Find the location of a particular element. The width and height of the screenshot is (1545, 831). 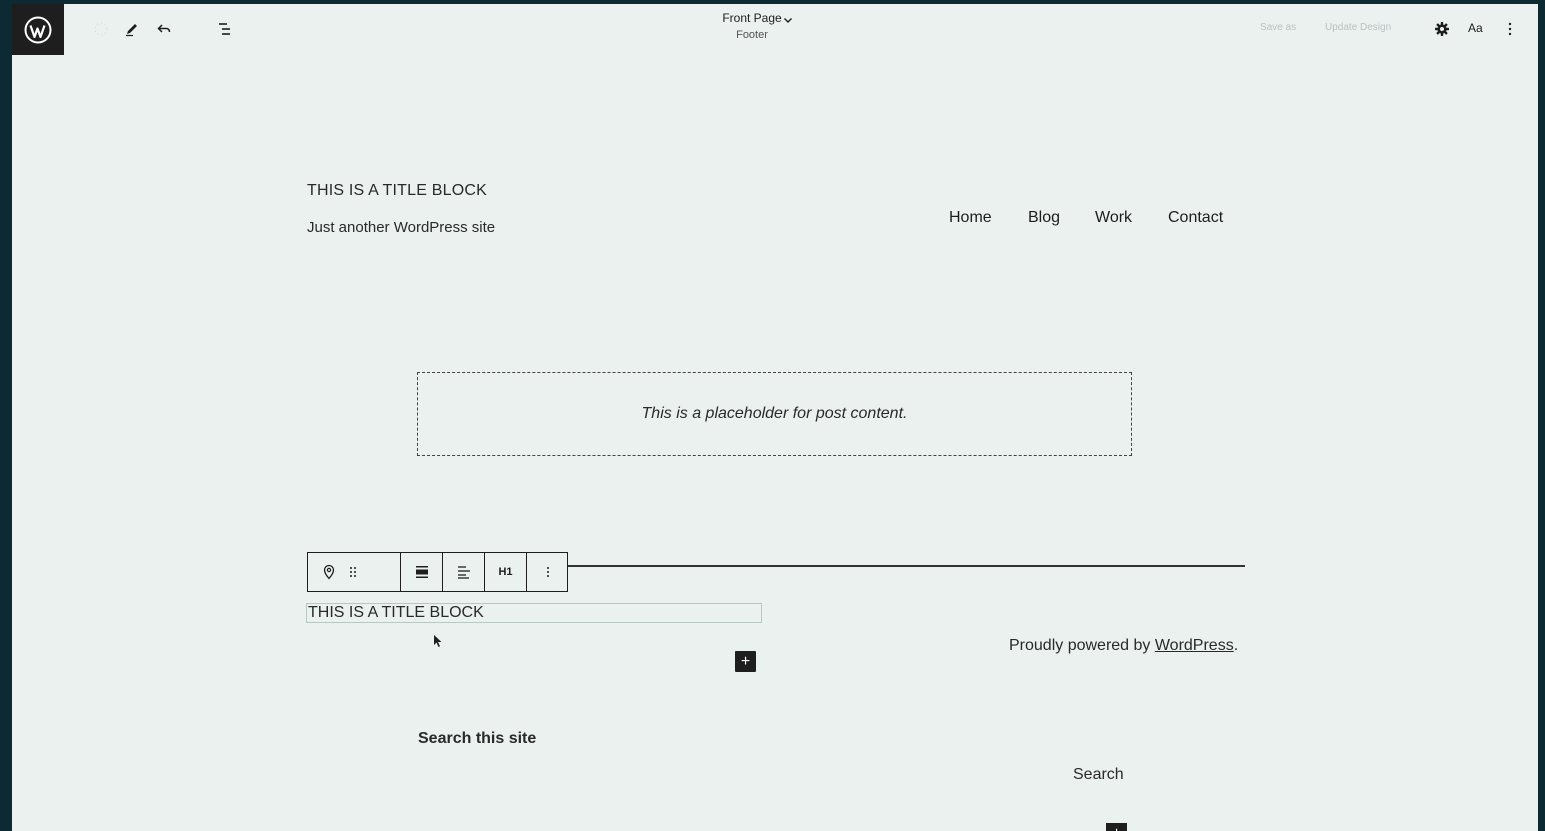

mouse-cursor-icon is located at coordinates (438, 641).